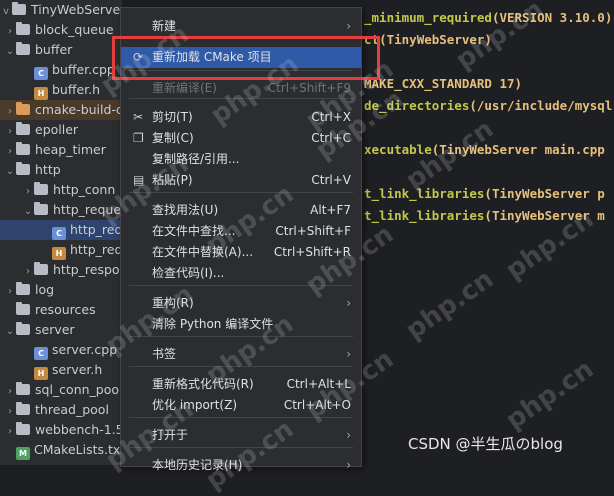 The image size is (614, 496). I want to click on menu-item: 在文件中替换(A)... Ctrl+Shift+R, so click(241, 252).